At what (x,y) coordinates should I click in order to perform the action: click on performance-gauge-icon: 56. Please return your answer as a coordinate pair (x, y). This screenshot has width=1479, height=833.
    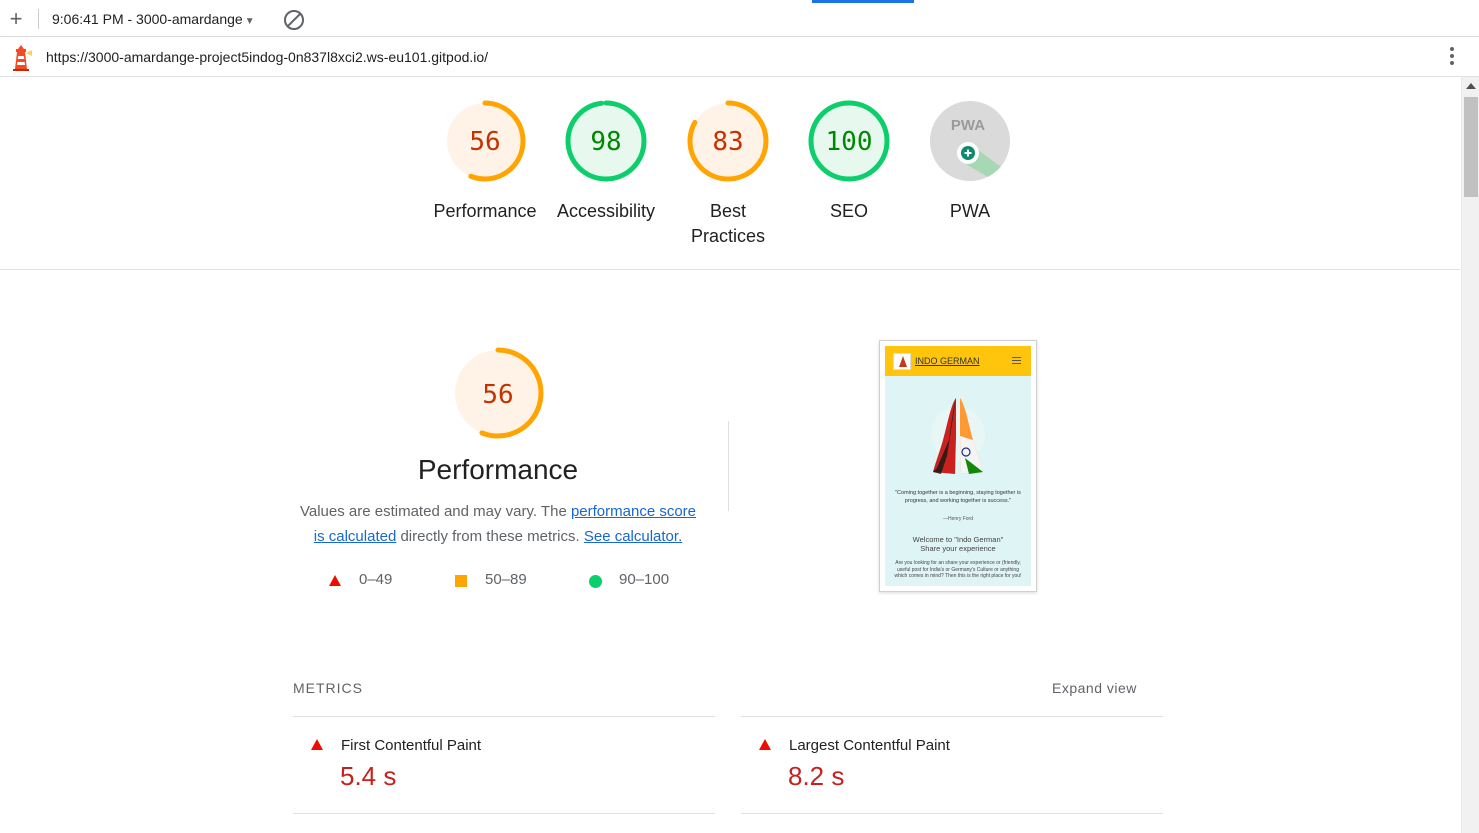
    Looking at the image, I should click on (485, 141).